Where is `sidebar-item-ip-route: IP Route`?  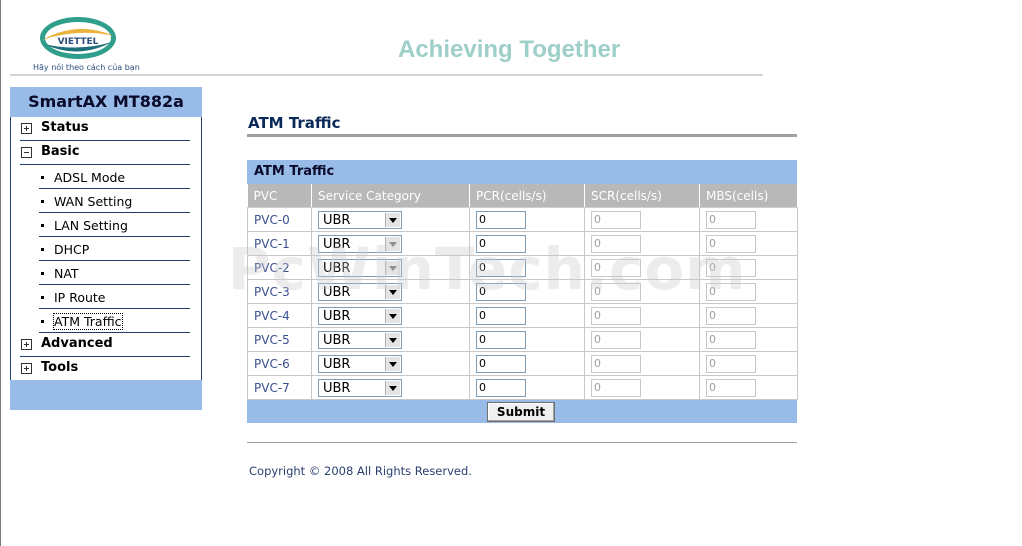 sidebar-item-ip-route: IP Route is located at coordinates (101, 297).